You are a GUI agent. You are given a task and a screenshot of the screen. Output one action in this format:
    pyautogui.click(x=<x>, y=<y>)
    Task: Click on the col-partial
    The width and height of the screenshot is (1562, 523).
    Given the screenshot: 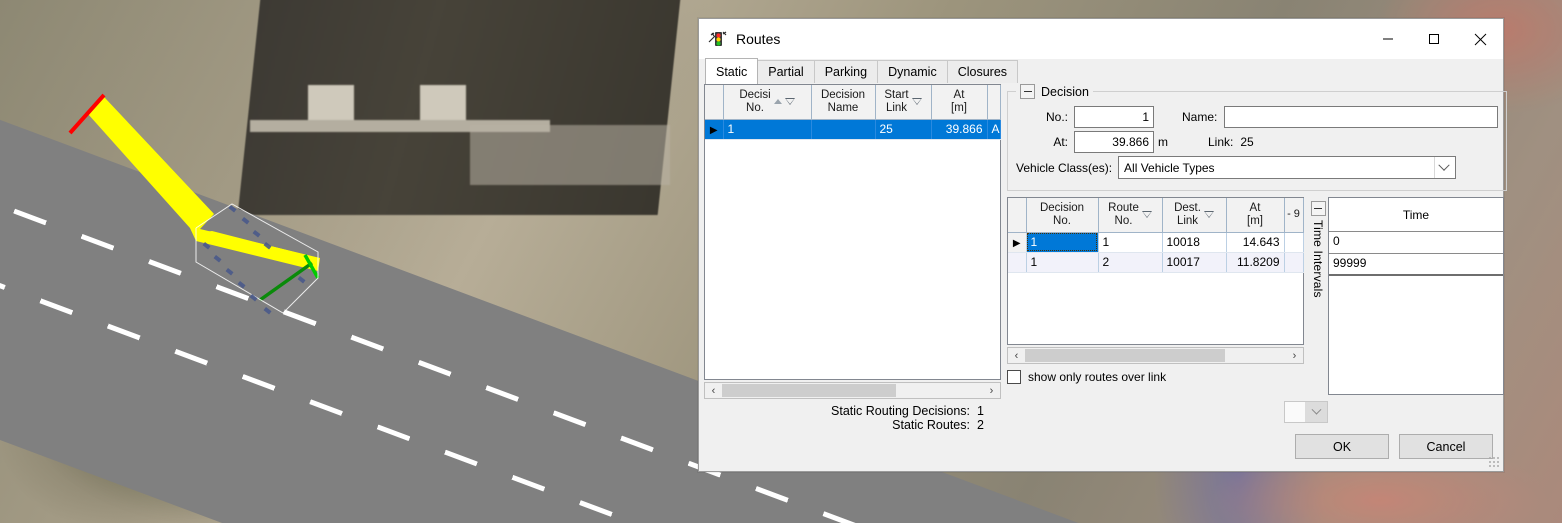 What is the action you would take?
    pyautogui.click(x=994, y=102)
    